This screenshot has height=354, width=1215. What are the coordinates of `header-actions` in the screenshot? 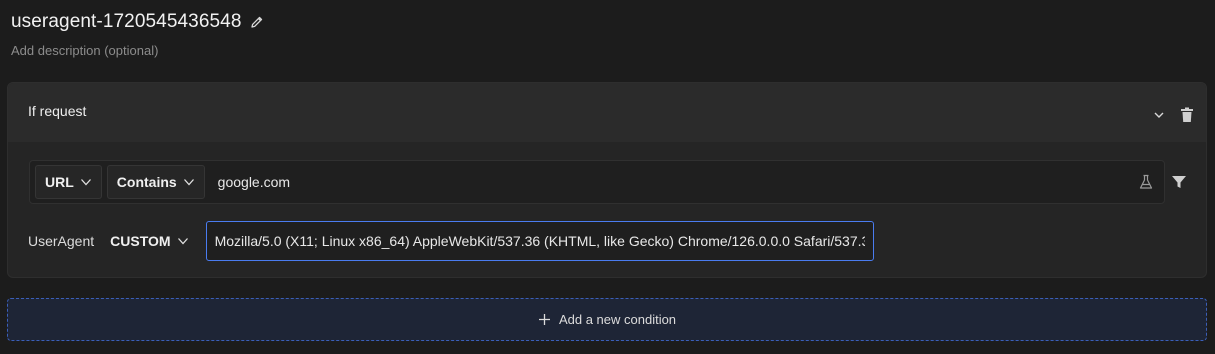 It's located at (1173, 115).